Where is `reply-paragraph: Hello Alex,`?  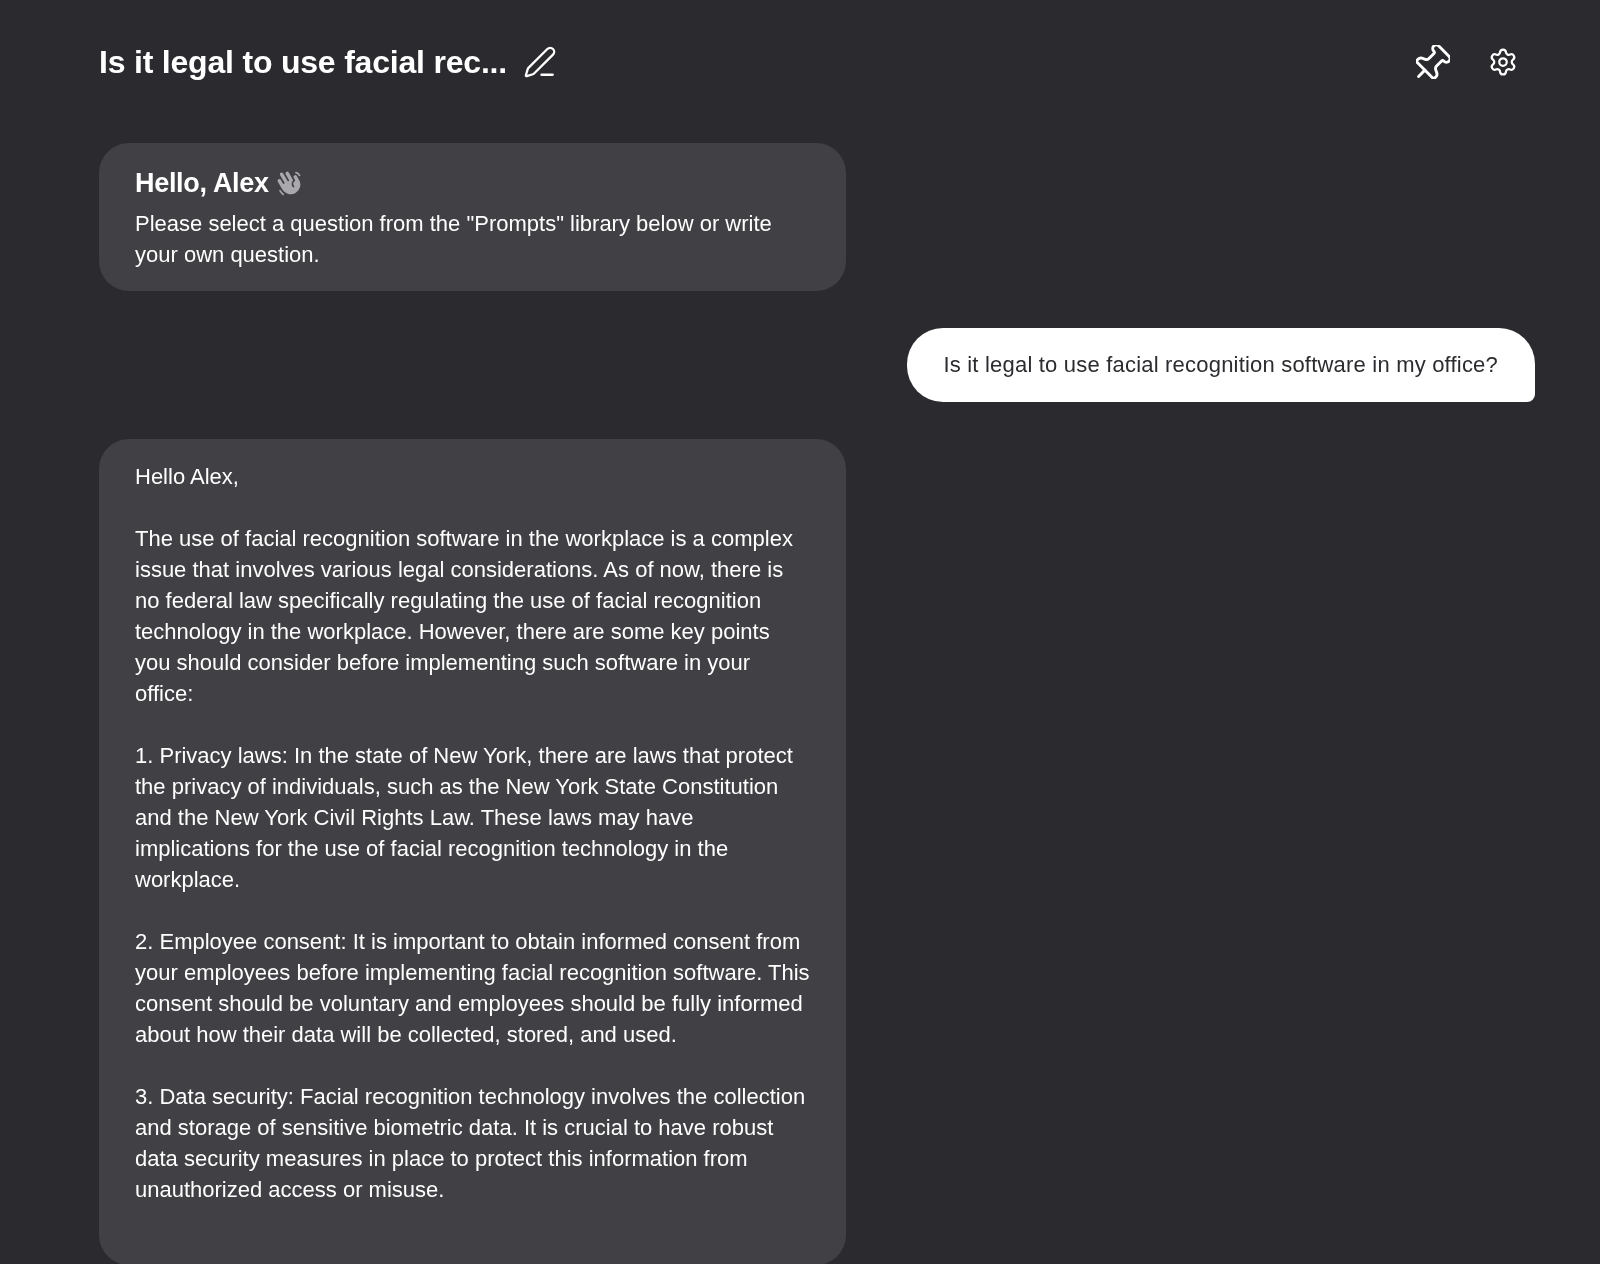
reply-paragraph: Hello Alex, is located at coordinates (187, 477).